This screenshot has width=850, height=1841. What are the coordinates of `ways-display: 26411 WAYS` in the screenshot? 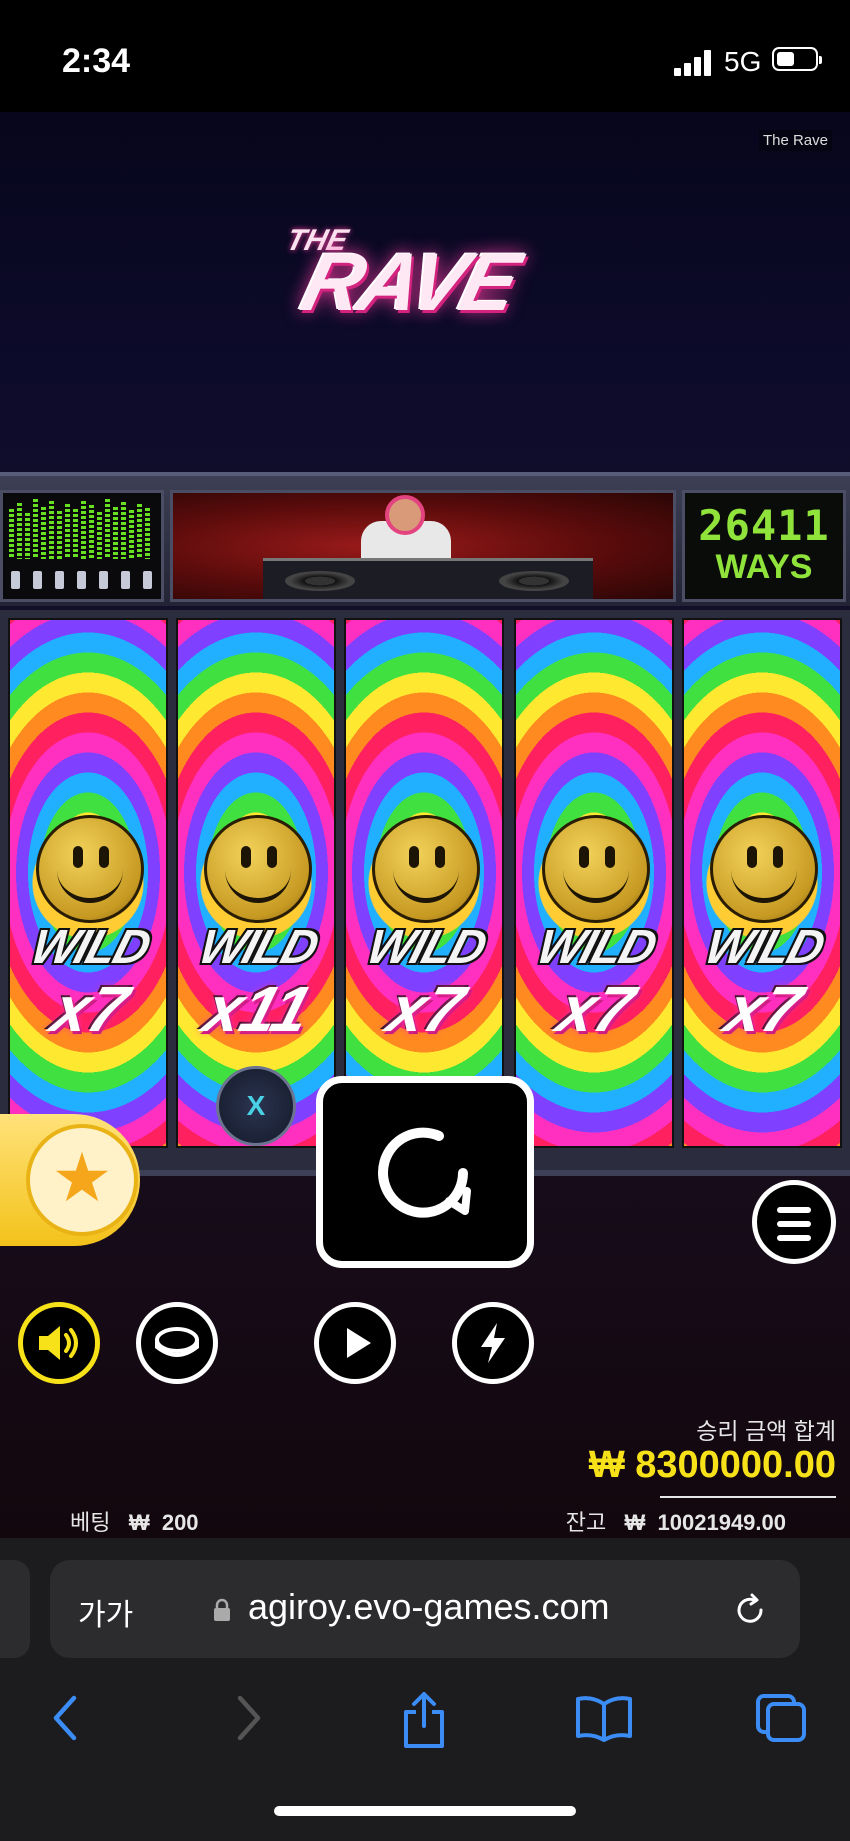 It's located at (764, 546).